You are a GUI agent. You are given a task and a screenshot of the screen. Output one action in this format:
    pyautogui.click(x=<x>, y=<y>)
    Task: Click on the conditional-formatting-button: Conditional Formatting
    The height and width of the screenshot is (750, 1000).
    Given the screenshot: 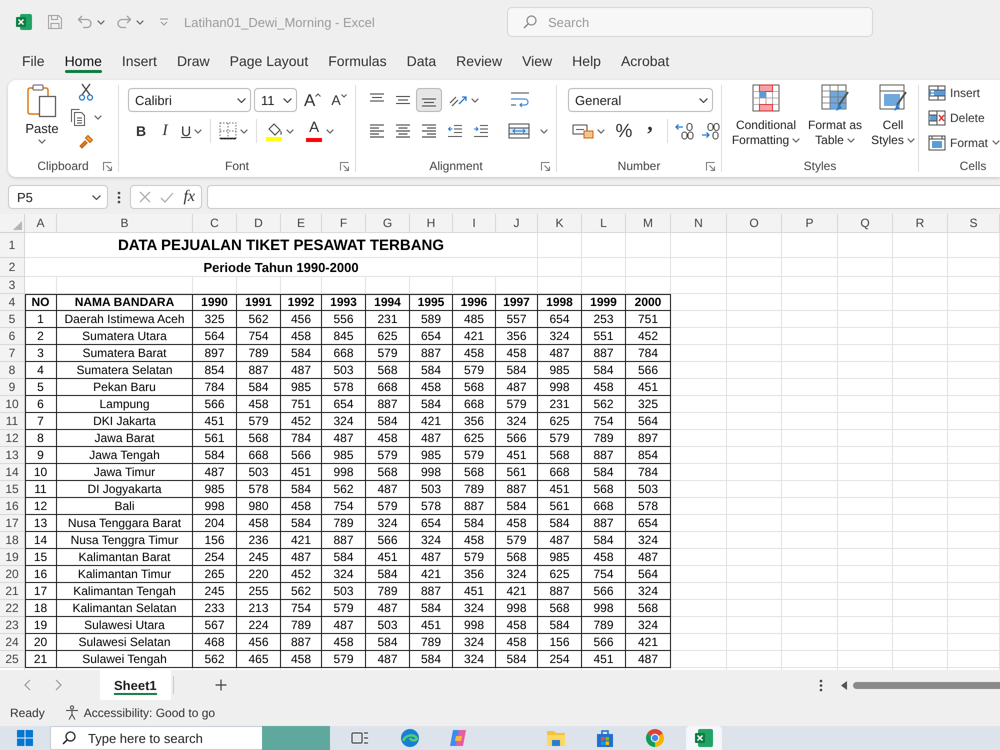 What is the action you would take?
    pyautogui.click(x=766, y=114)
    